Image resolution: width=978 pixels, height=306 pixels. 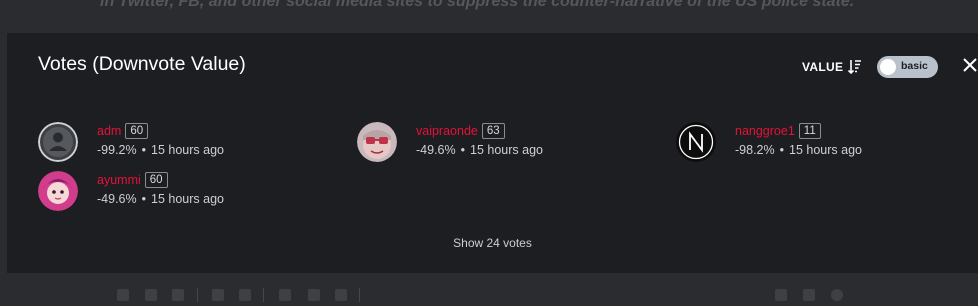 I want to click on reputation-badge: 11, so click(x=809, y=131).